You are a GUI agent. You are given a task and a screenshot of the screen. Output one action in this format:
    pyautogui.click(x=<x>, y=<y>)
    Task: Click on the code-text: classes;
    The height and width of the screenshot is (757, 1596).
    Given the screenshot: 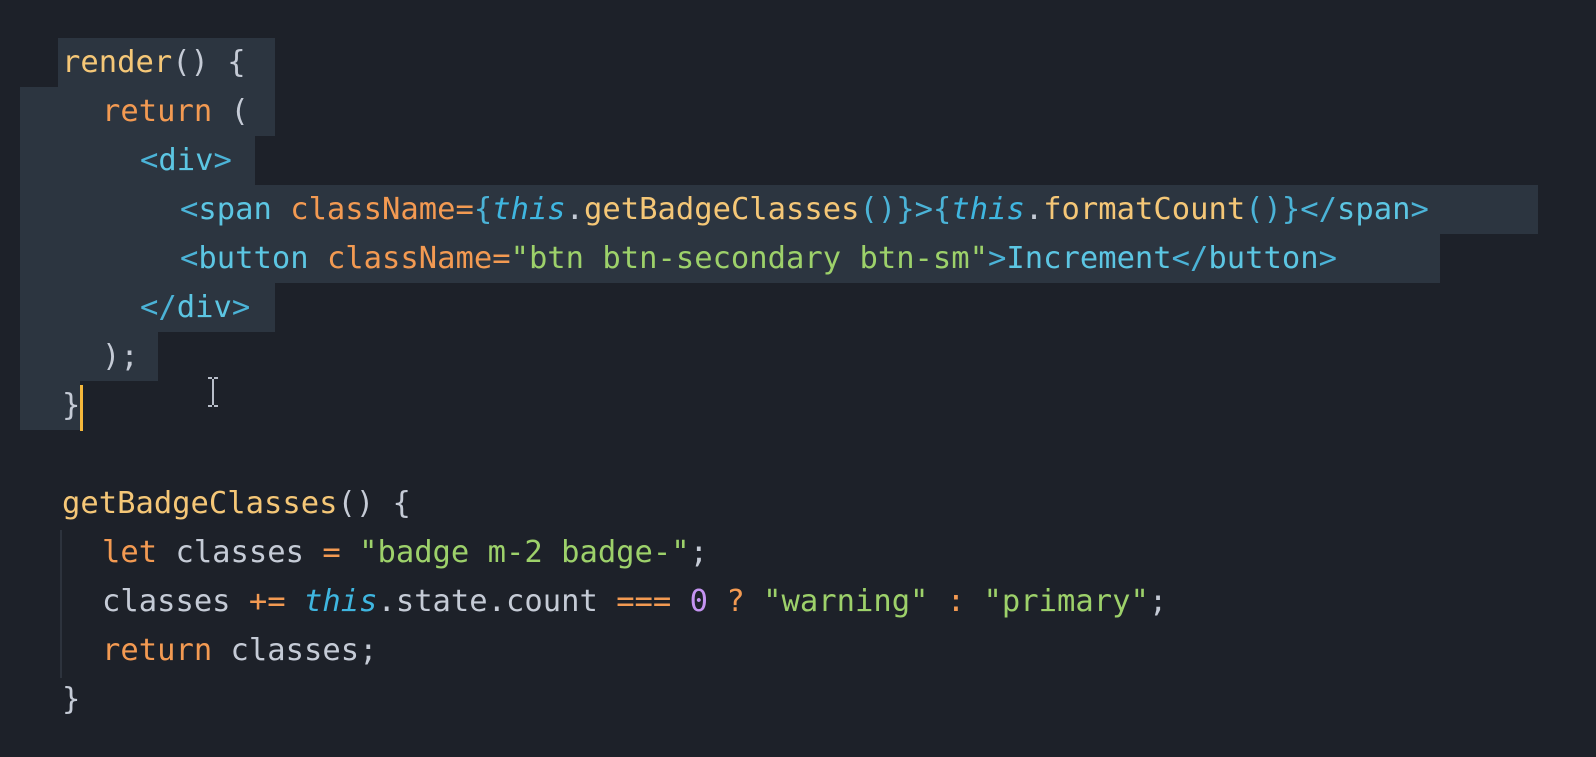 What is the action you would take?
    pyautogui.click(x=295, y=650)
    